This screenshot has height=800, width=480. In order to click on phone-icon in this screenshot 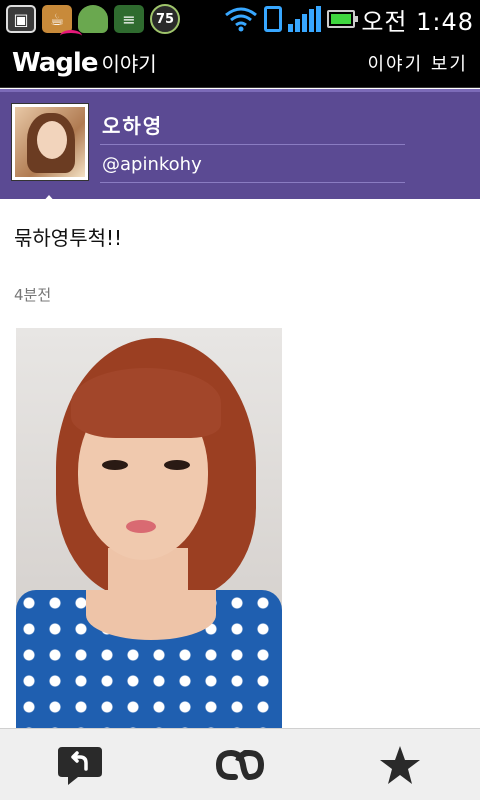, I will do `click(273, 19)`.